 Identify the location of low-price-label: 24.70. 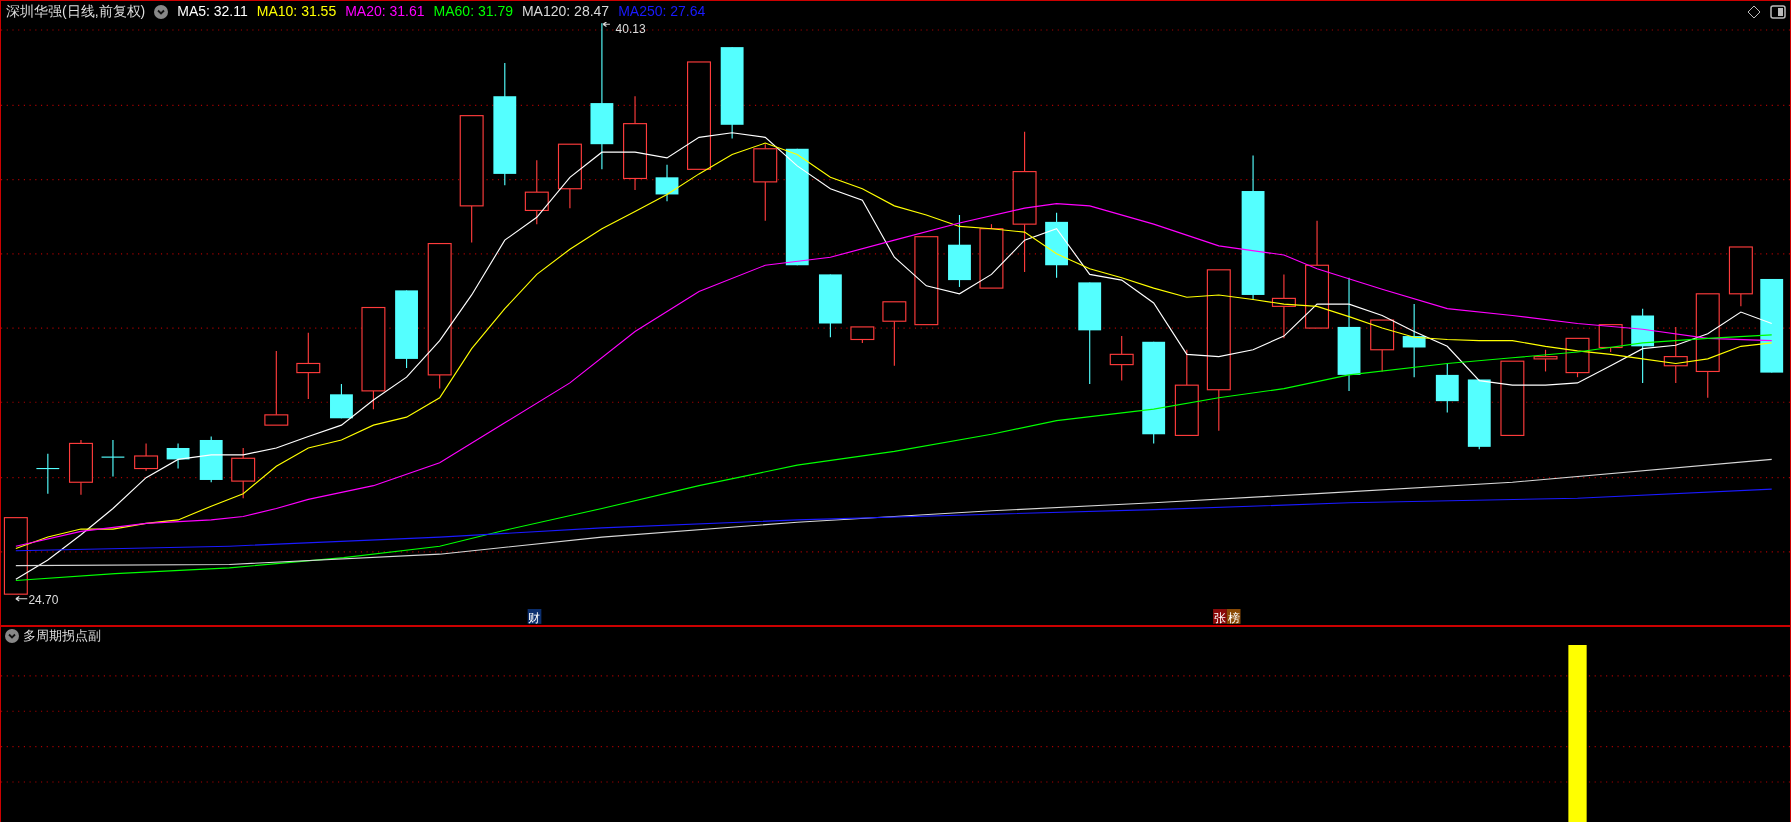
(43, 600).